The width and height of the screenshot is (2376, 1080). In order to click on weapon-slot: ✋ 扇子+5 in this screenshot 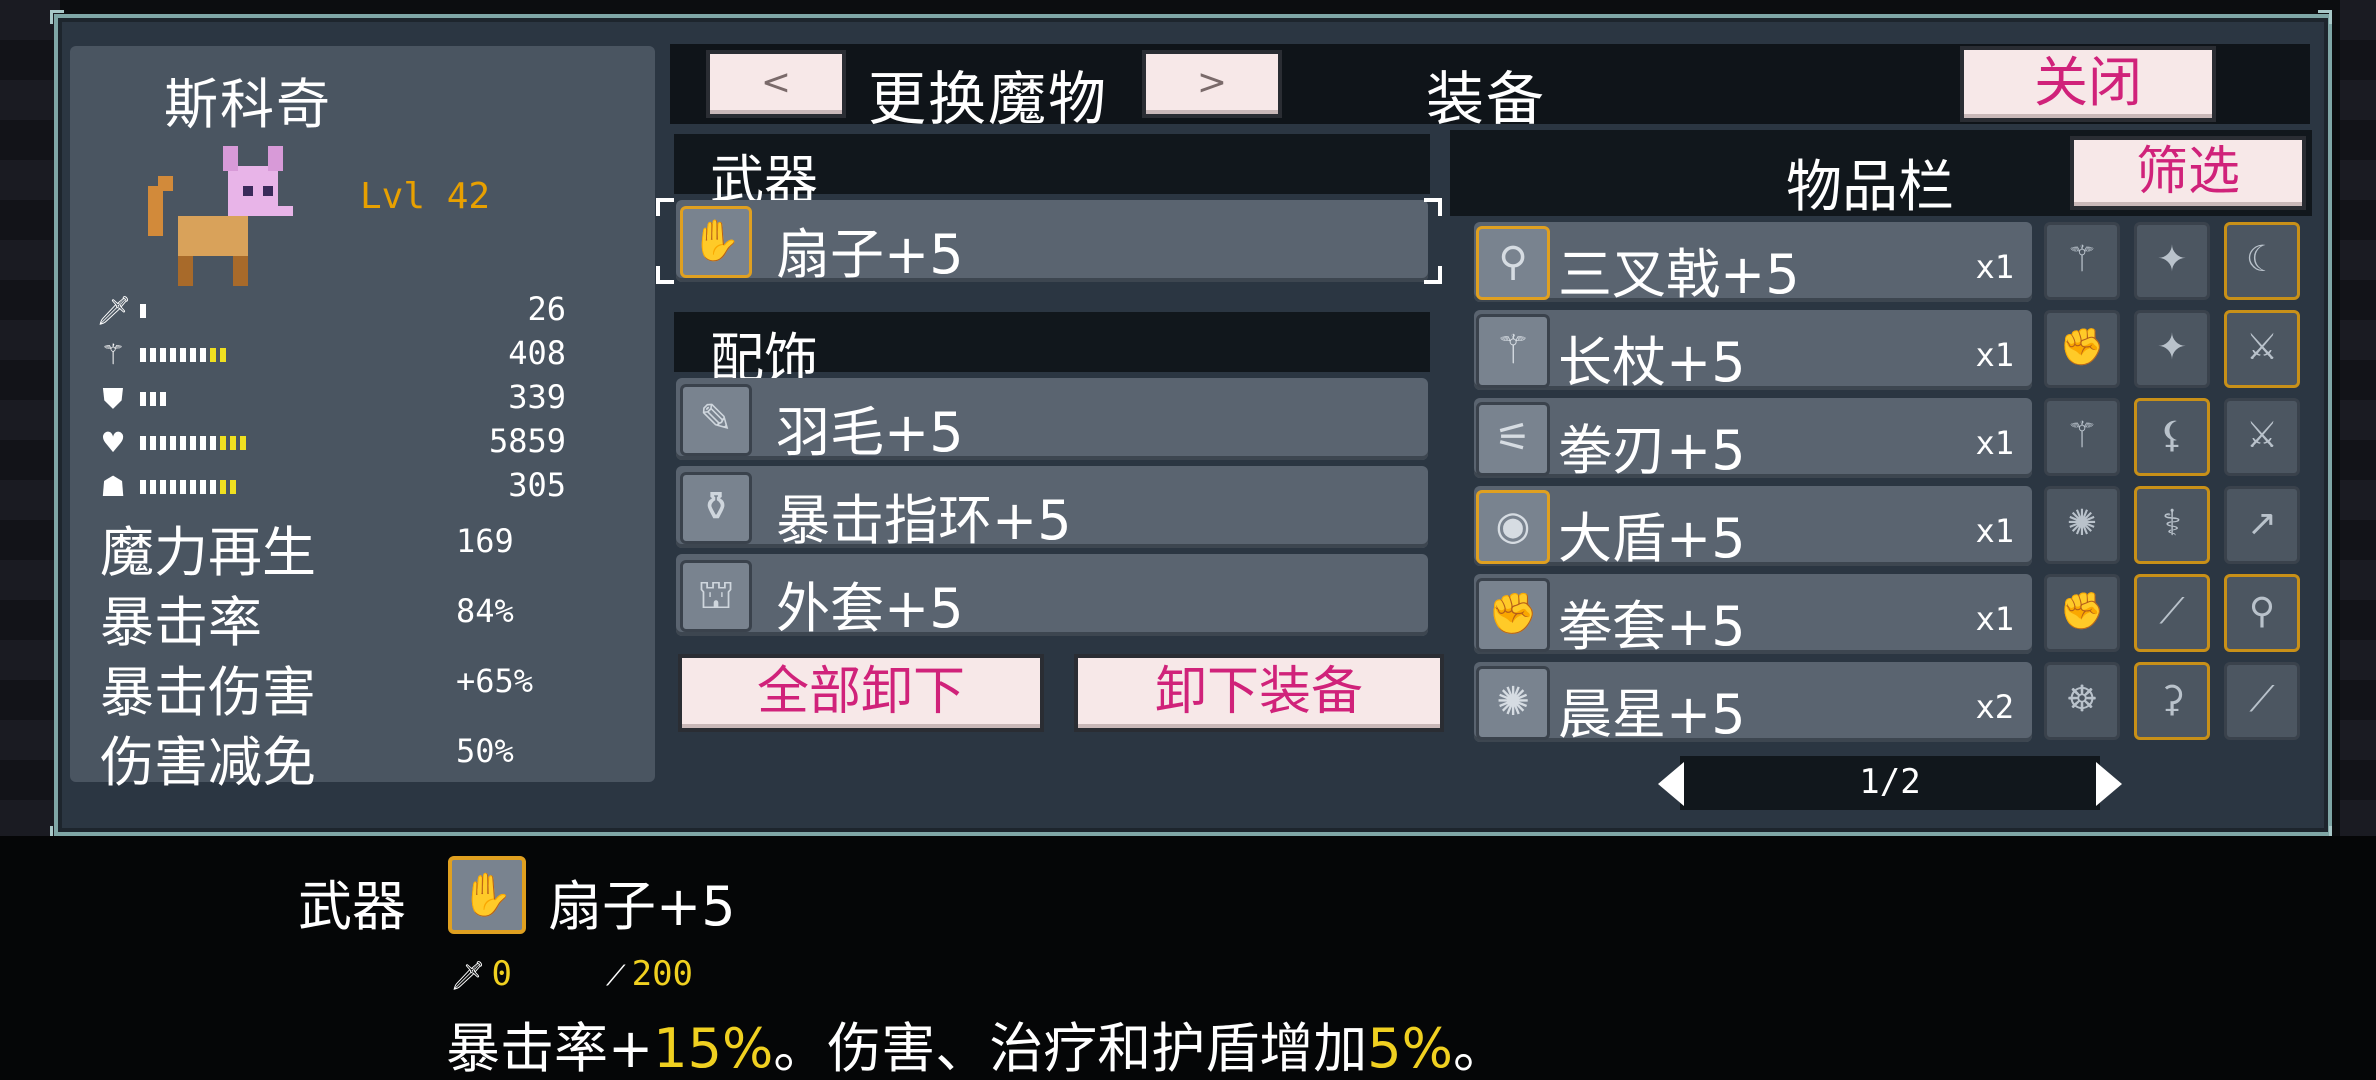, I will do `click(1052, 243)`.